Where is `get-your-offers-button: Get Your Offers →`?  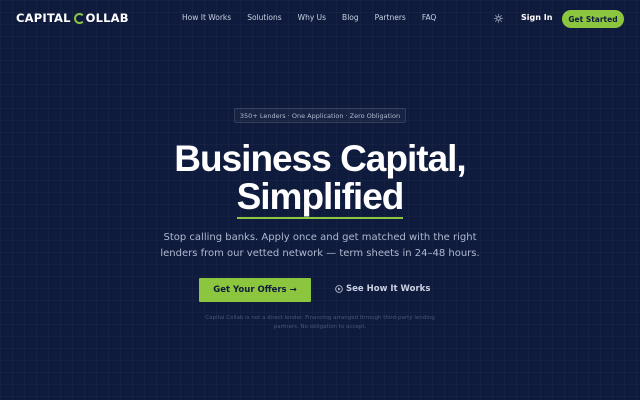 get-your-offers-button: Get Your Offers → is located at coordinates (255, 290).